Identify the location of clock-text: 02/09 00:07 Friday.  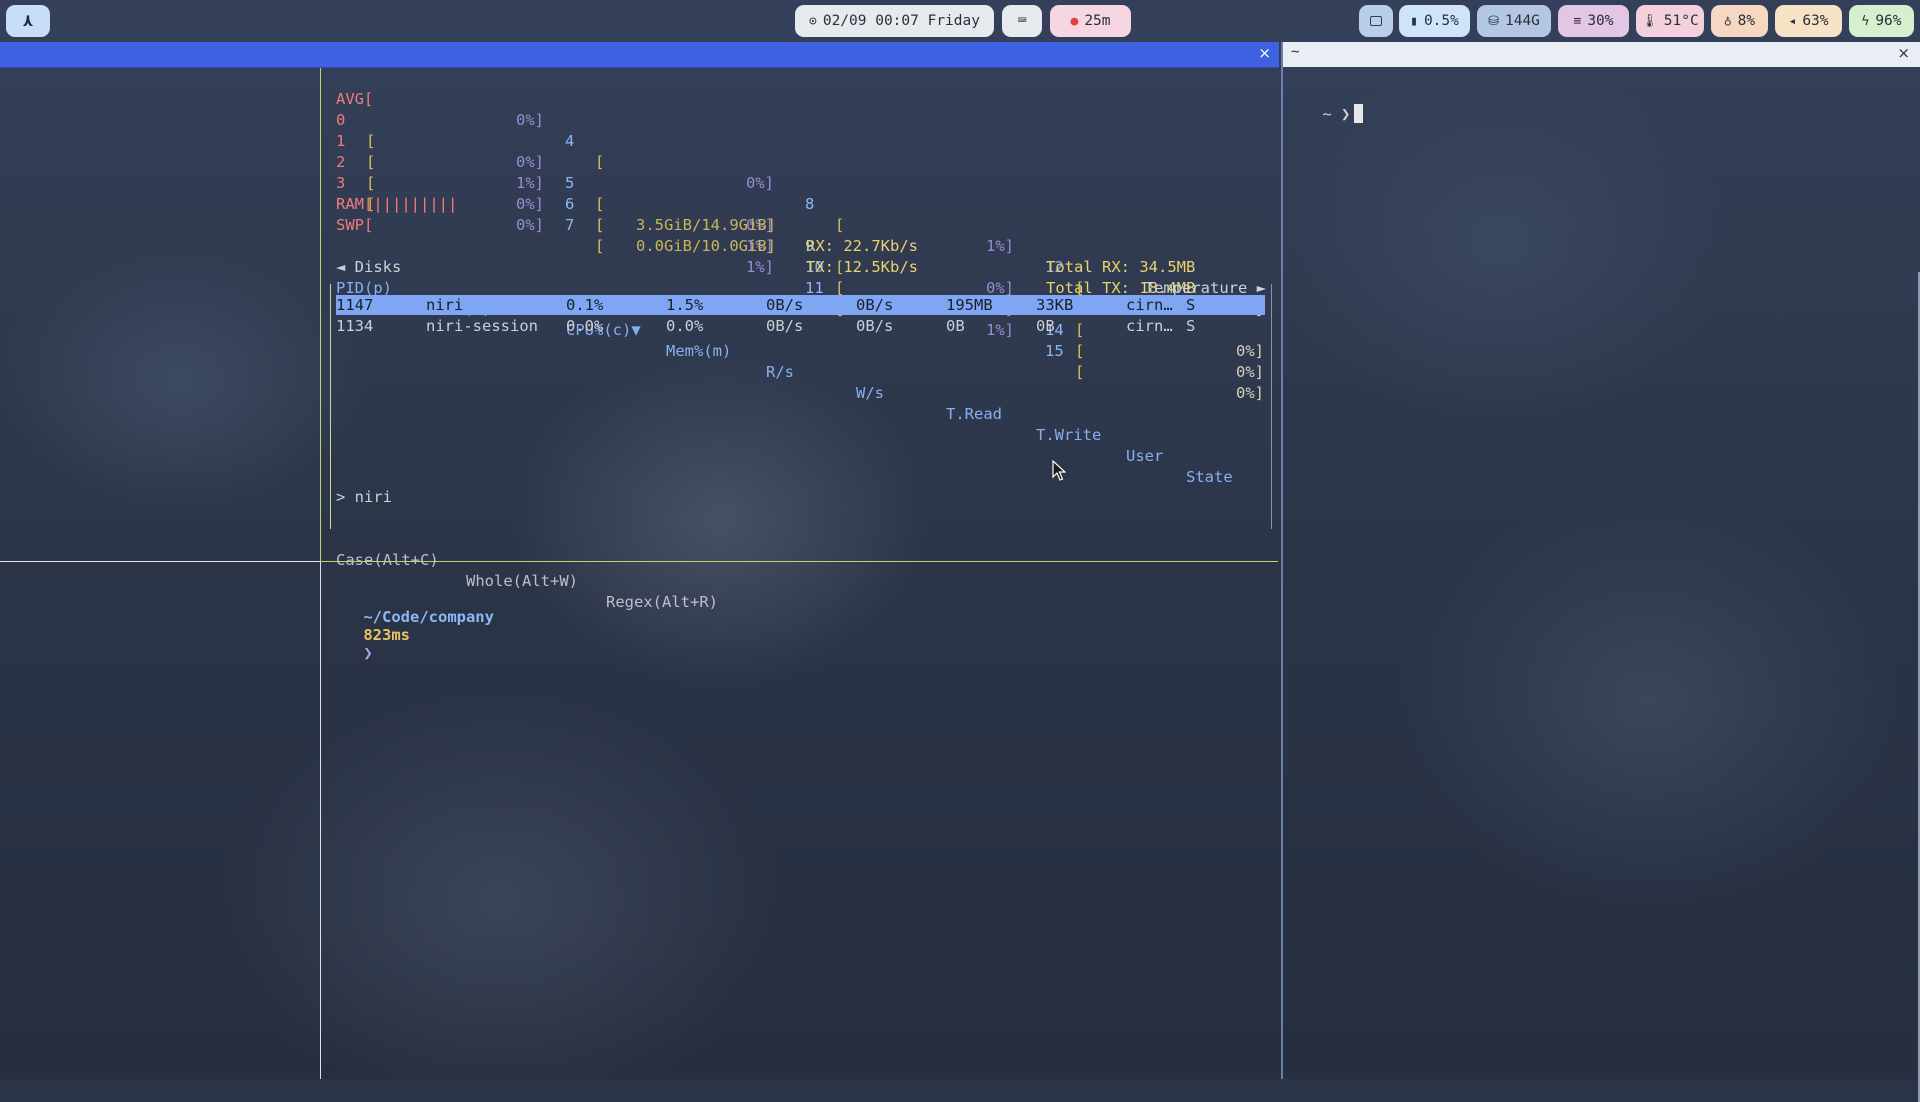
(901, 21).